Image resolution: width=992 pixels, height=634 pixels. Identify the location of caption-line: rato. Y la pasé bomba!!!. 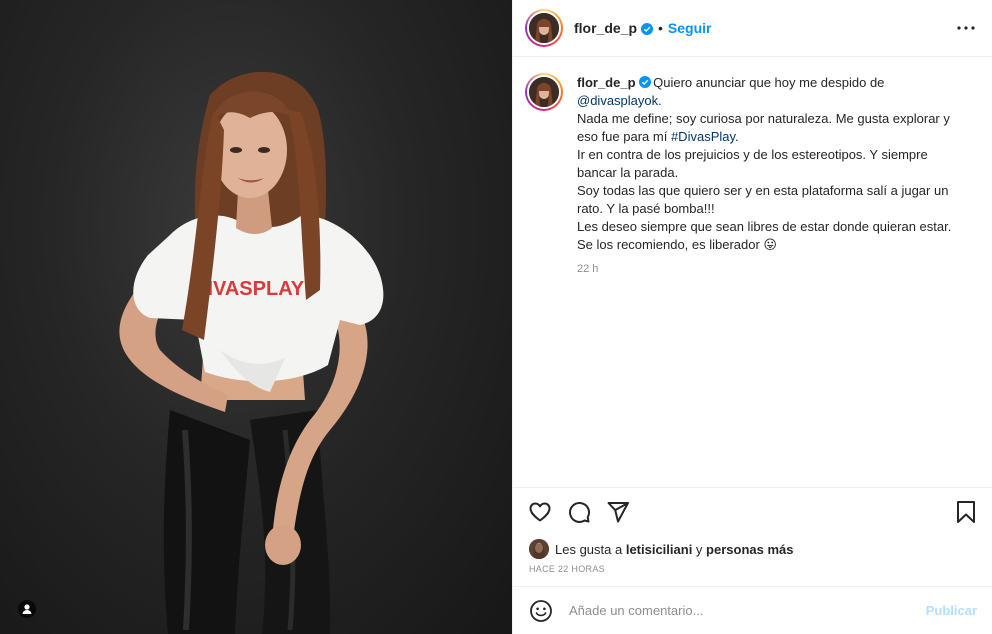
(646, 208).